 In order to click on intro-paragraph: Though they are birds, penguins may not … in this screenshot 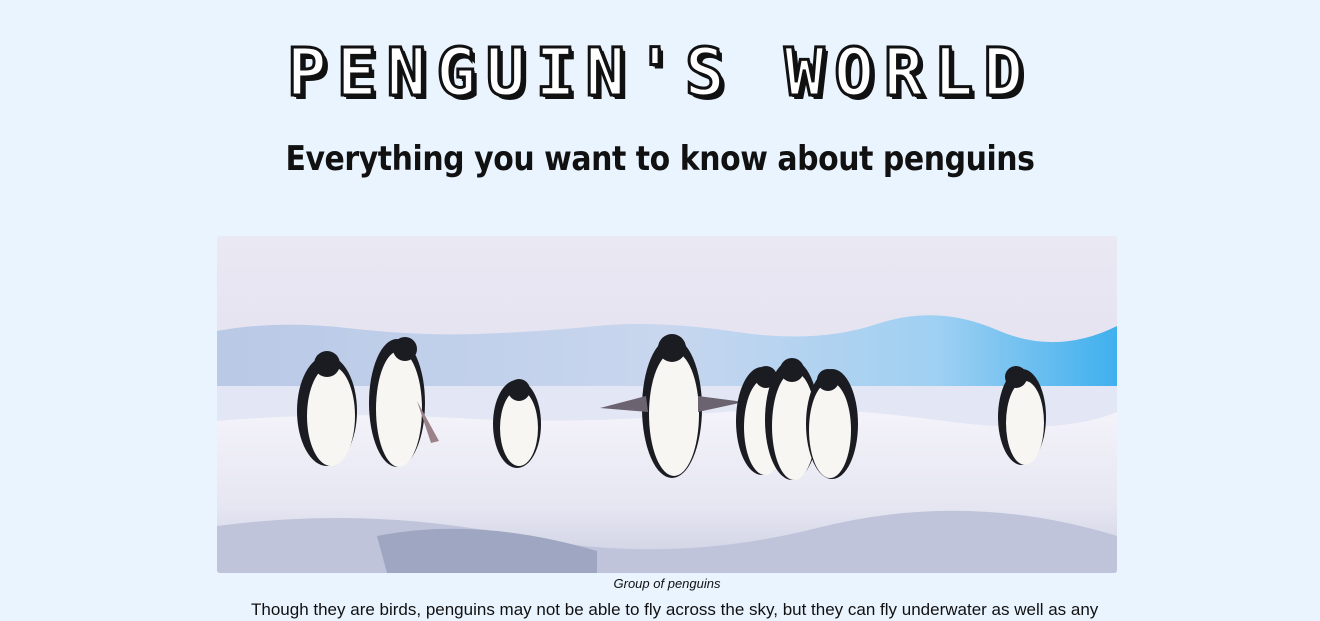, I will do `click(675, 609)`.